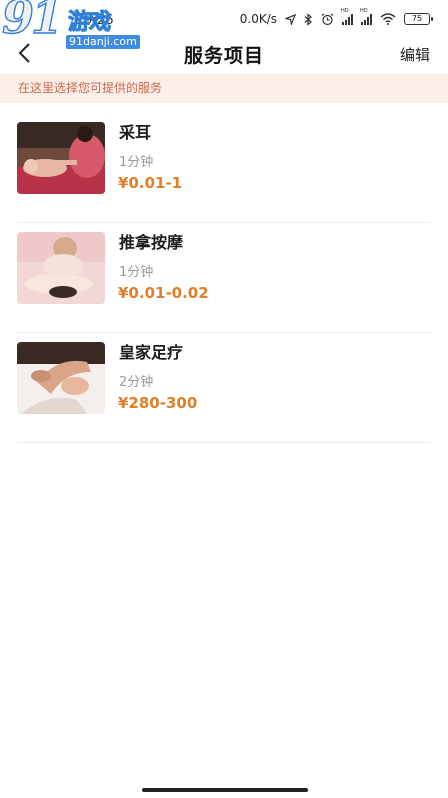  I want to click on wifi-icon, so click(388, 19).